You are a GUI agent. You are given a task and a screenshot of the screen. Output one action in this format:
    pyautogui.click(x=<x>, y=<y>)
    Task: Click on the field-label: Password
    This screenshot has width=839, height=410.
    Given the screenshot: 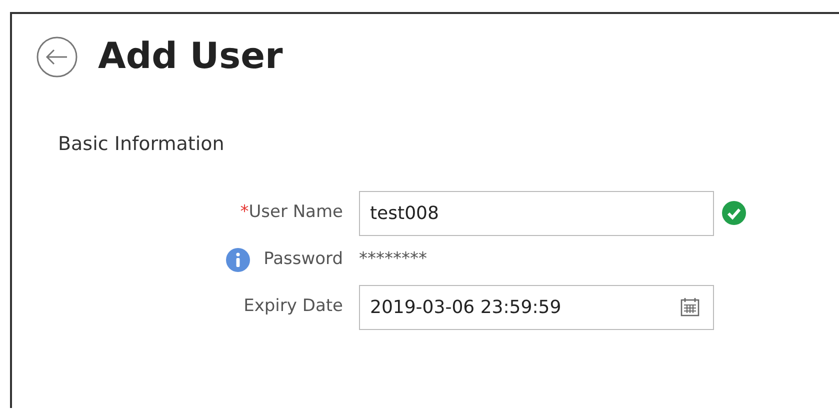 What is the action you would take?
    pyautogui.click(x=303, y=260)
    